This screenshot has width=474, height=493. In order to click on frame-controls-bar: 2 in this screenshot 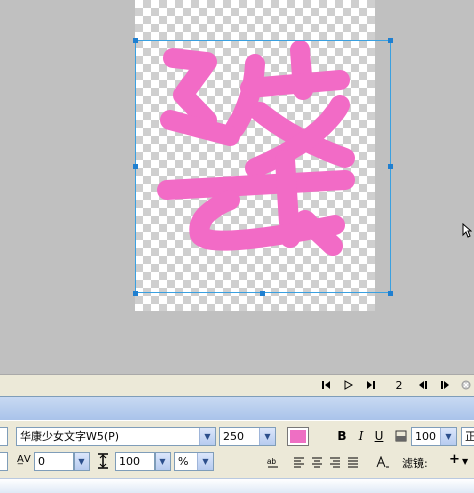, I will do `click(237, 385)`.